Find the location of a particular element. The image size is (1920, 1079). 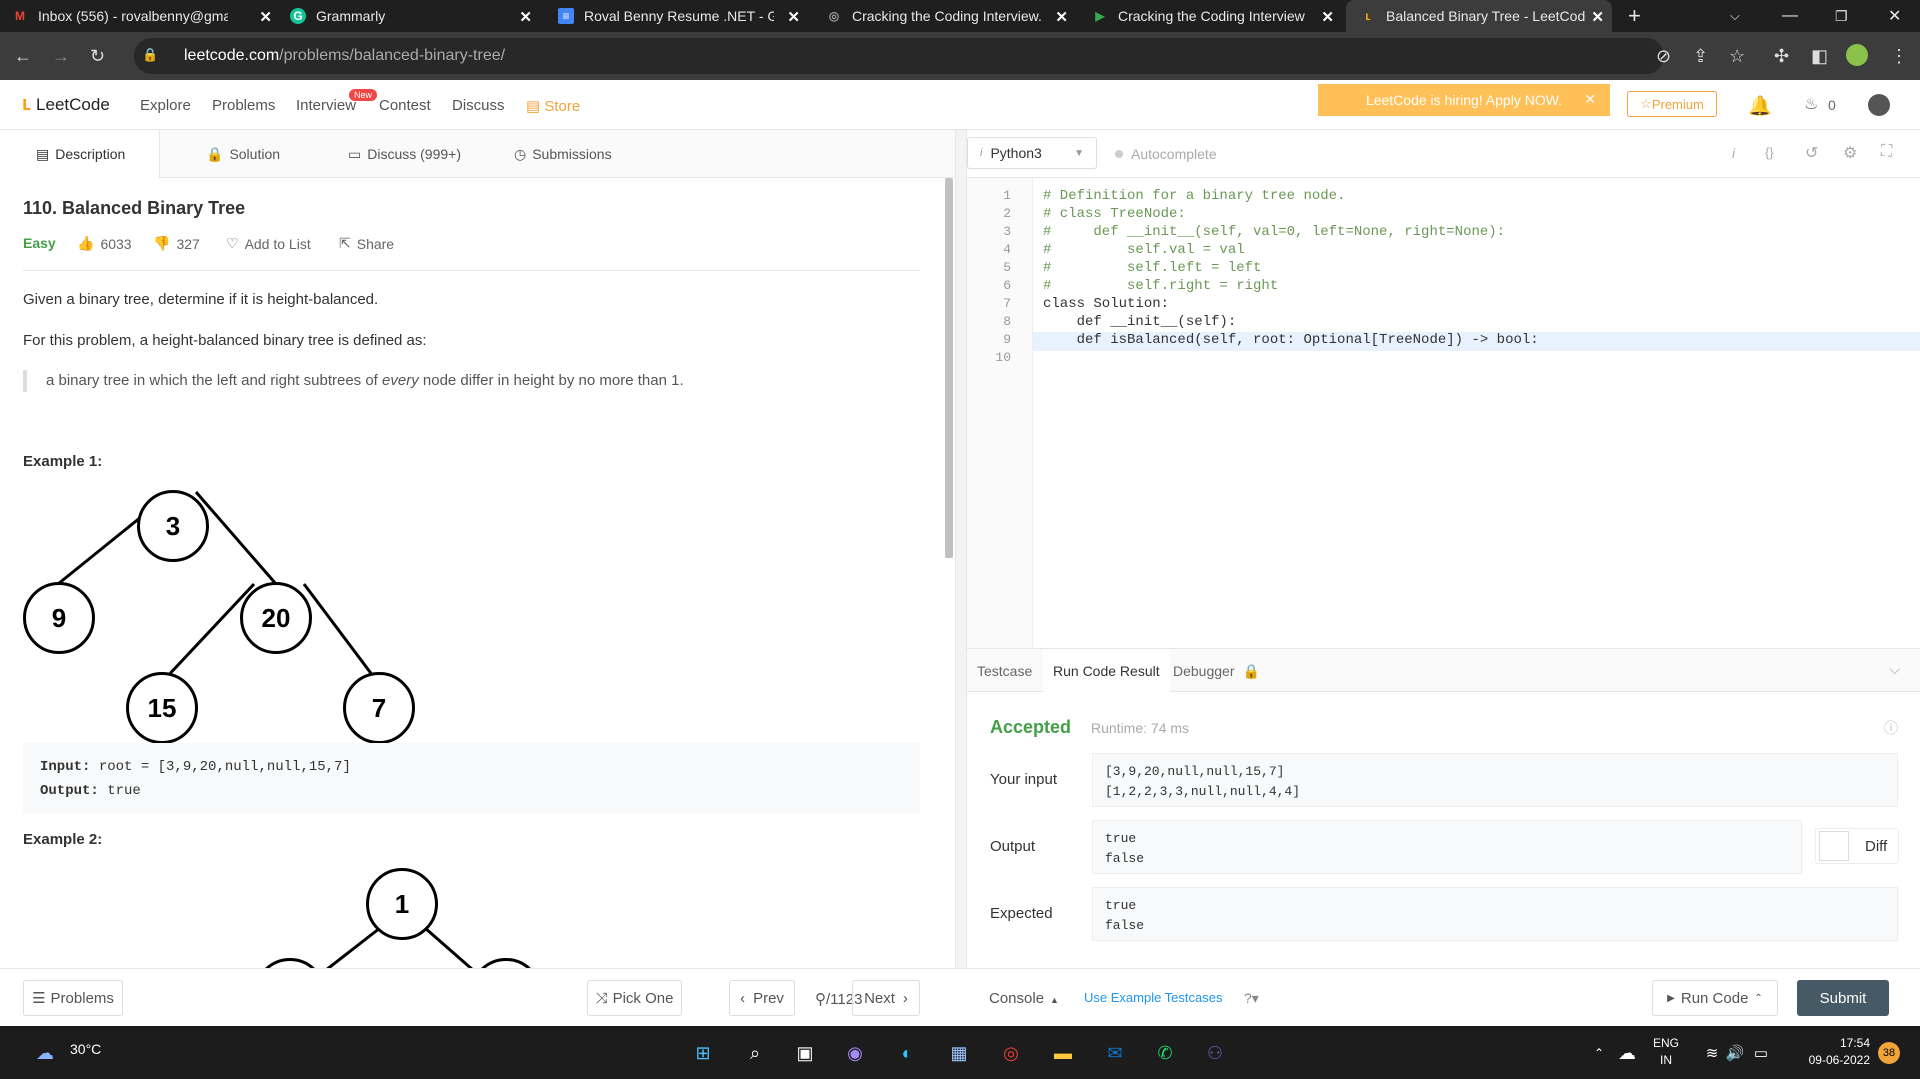

submit-button: Submit is located at coordinates (1843, 998).